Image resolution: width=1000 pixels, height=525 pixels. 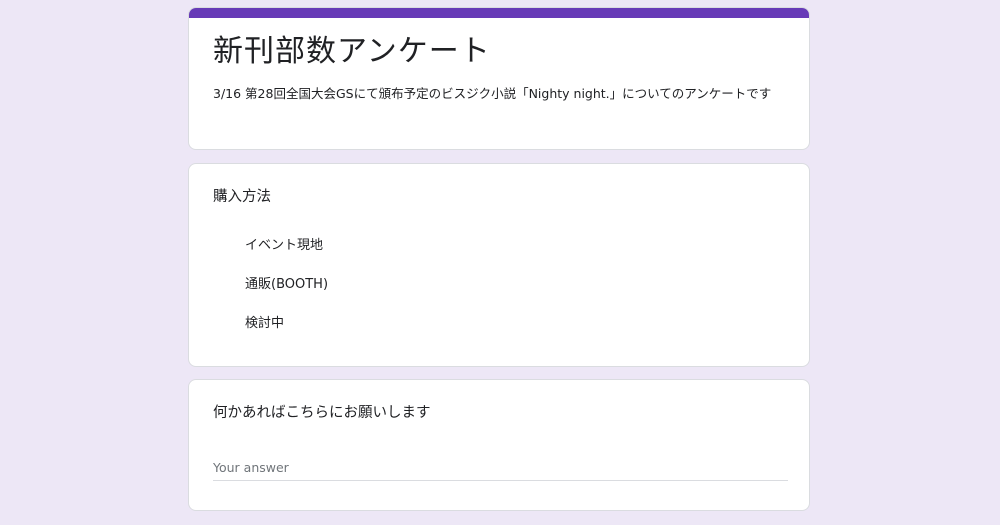 I want to click on radio-option-label: 通販(BOOTH), so click(x=287, y=284).